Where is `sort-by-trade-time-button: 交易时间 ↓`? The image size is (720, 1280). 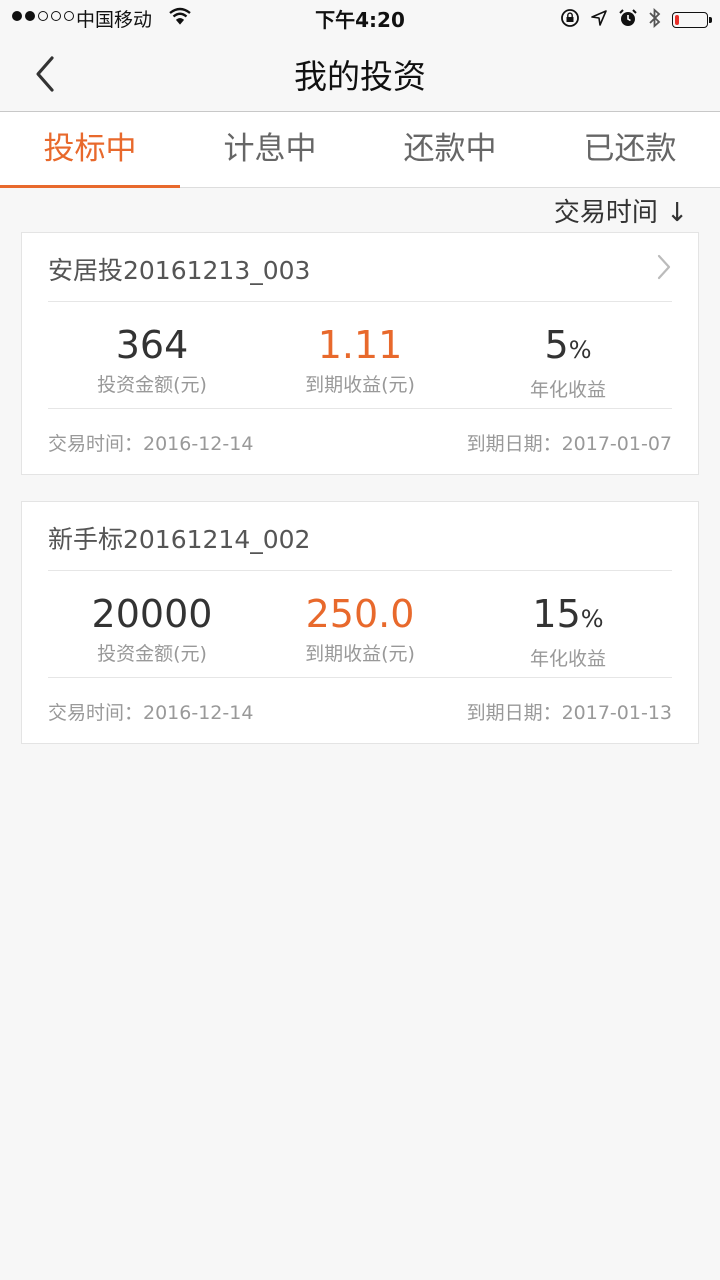
sort-by-trade-time-button: 交易时间 ↓ is located at coordinates (621, 210).